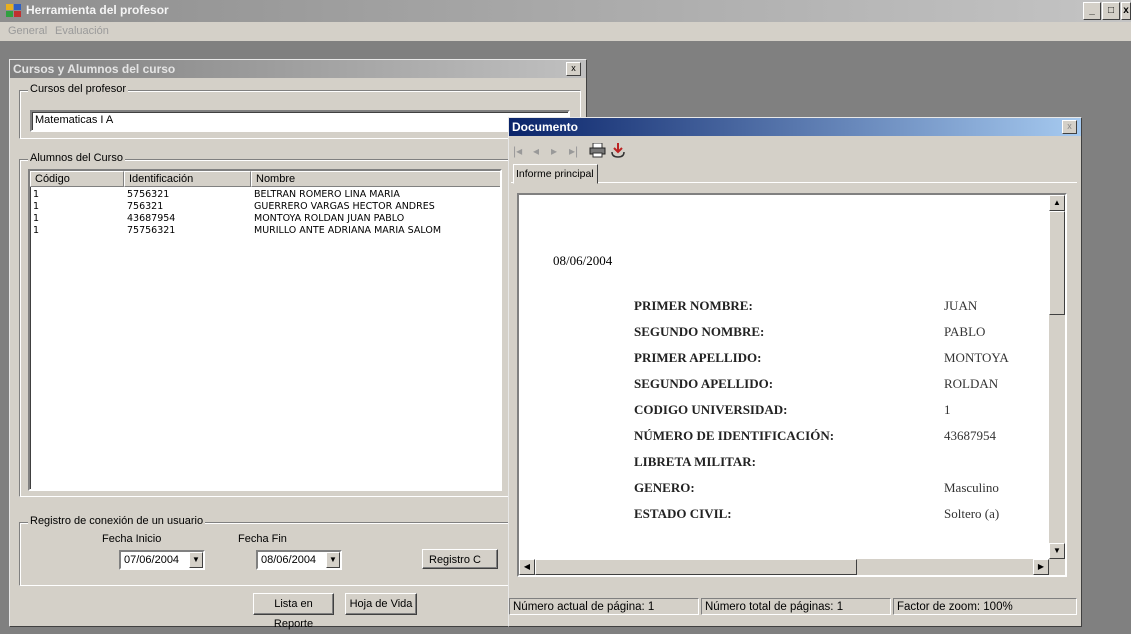  What do you see at coordinates (289, 560) in the screenshot?
I see `fecha-fin-value: 08/06/2004` at bounding box center [289, 560].